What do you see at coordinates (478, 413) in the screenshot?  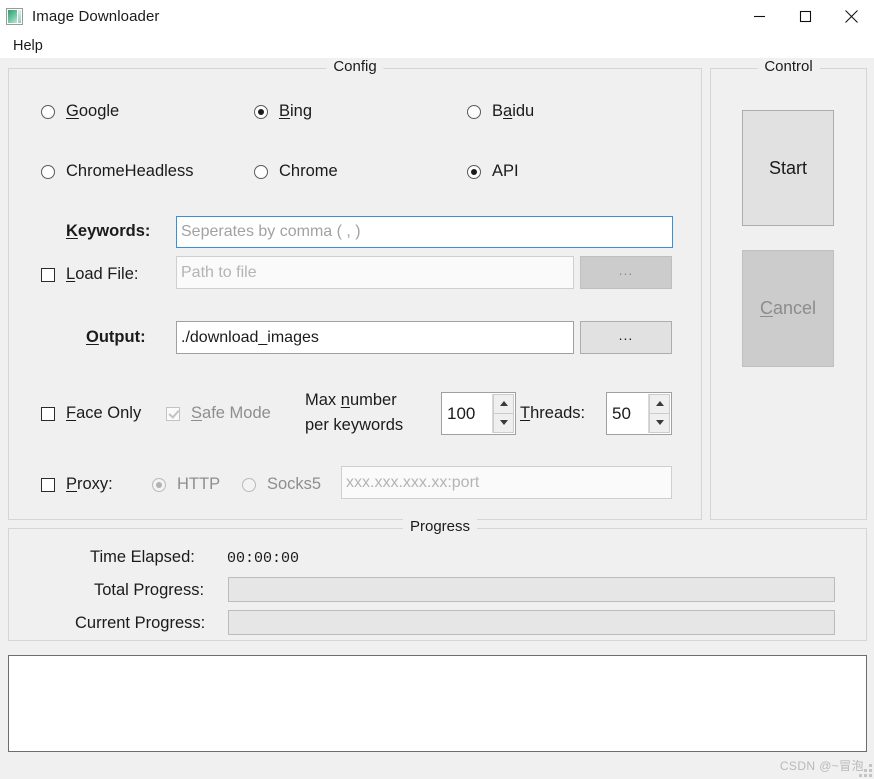 I see `max-number-spinner: 100` at bounding box center [478, 413].